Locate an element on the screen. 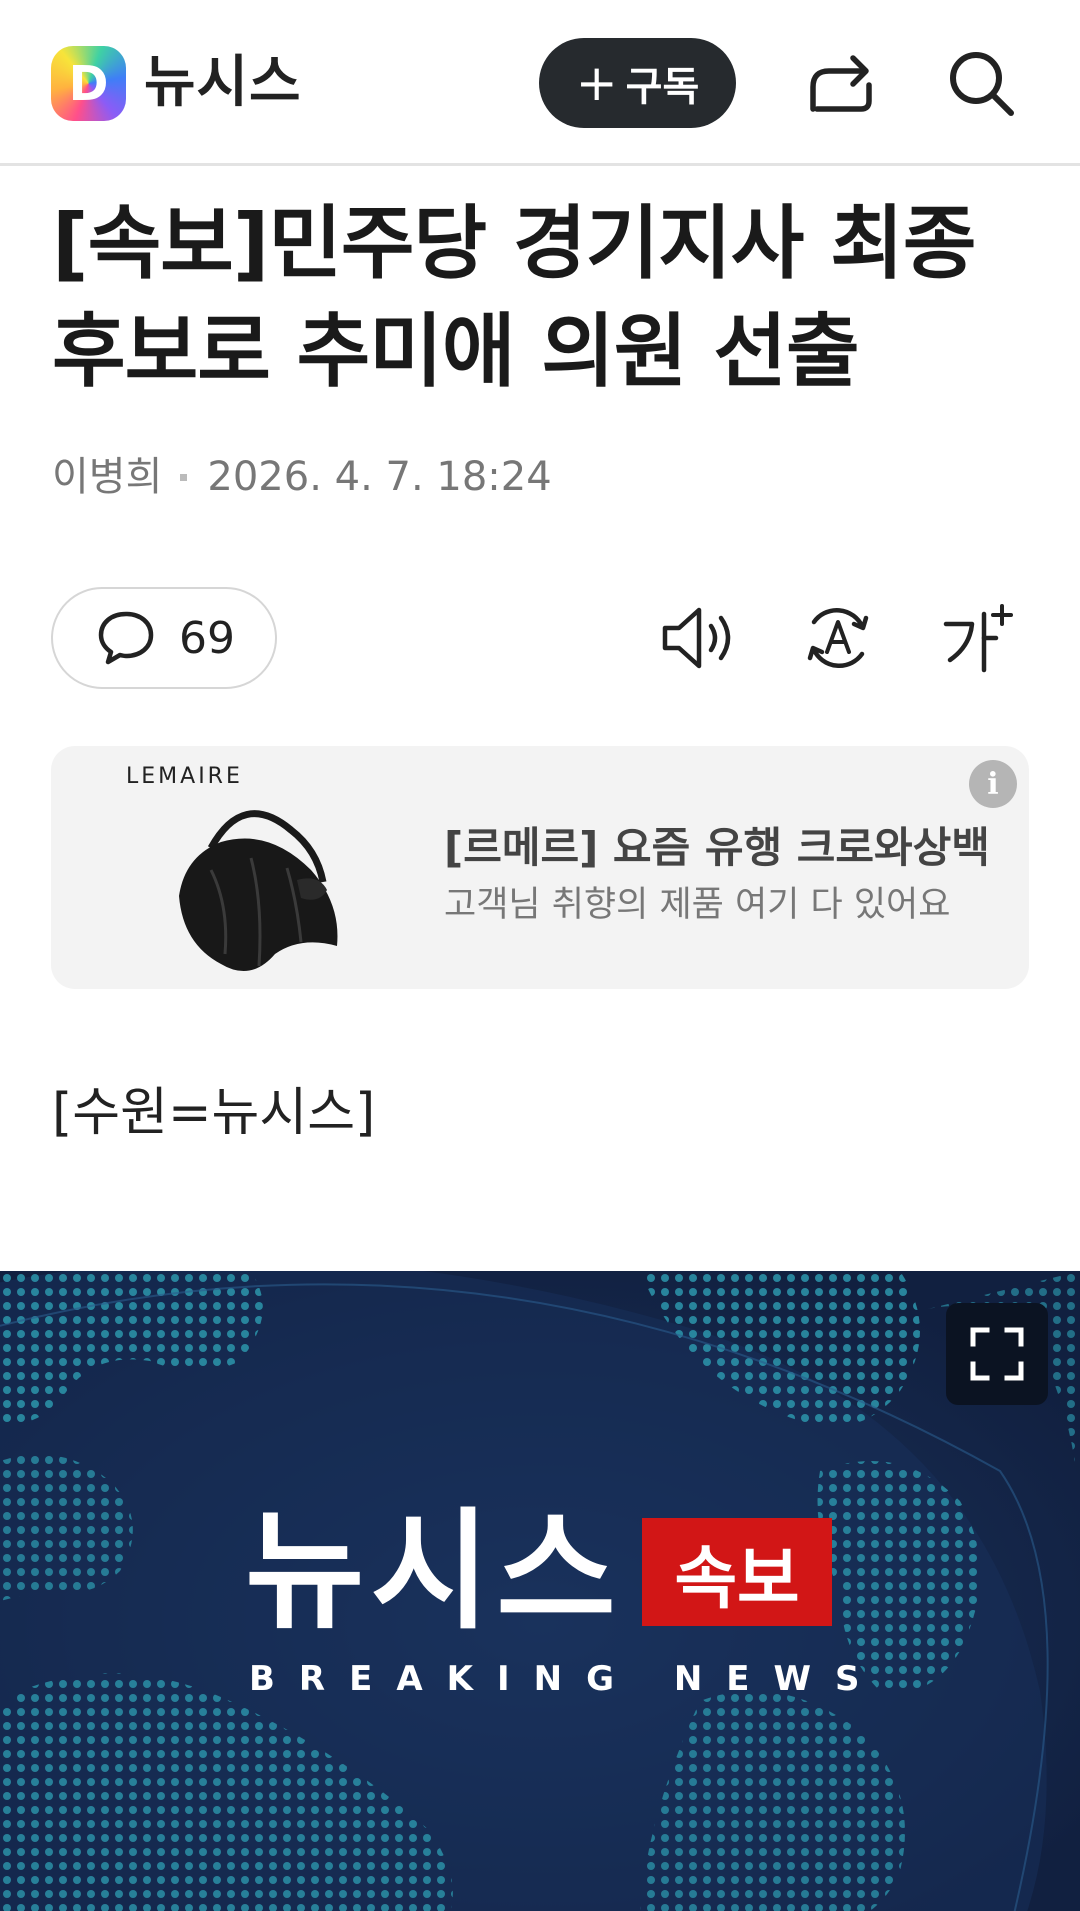 The width and height of the screenshot is (1080, 1911). translate-icon is located at coordinates (838, 638).